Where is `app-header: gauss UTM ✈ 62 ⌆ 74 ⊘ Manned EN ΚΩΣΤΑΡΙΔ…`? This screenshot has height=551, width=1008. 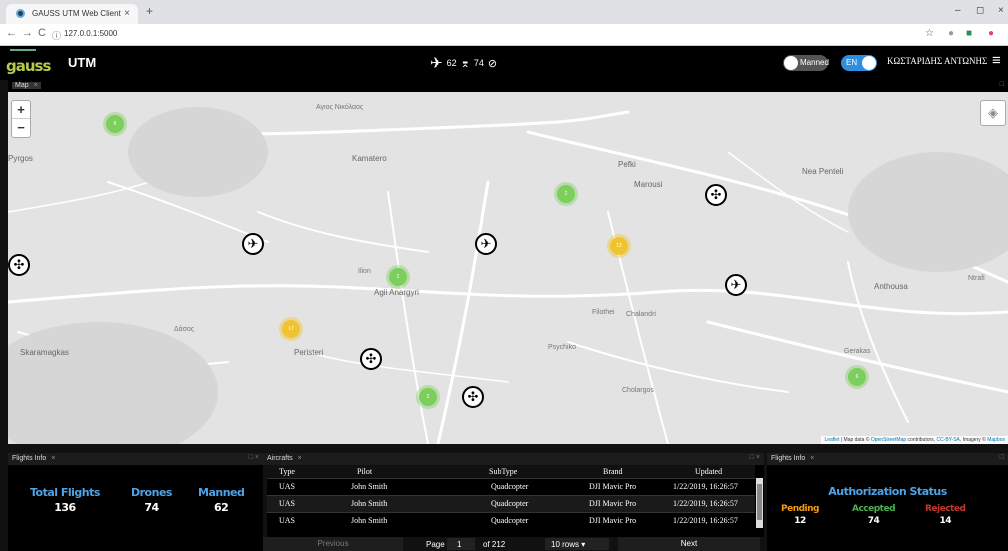
app-header: gauss UTM ✈ 62 ⌆ 74 ⊘ Manned EN ΚΩΣΤΑΡΙΔ… is located at coordinates (504, 63).